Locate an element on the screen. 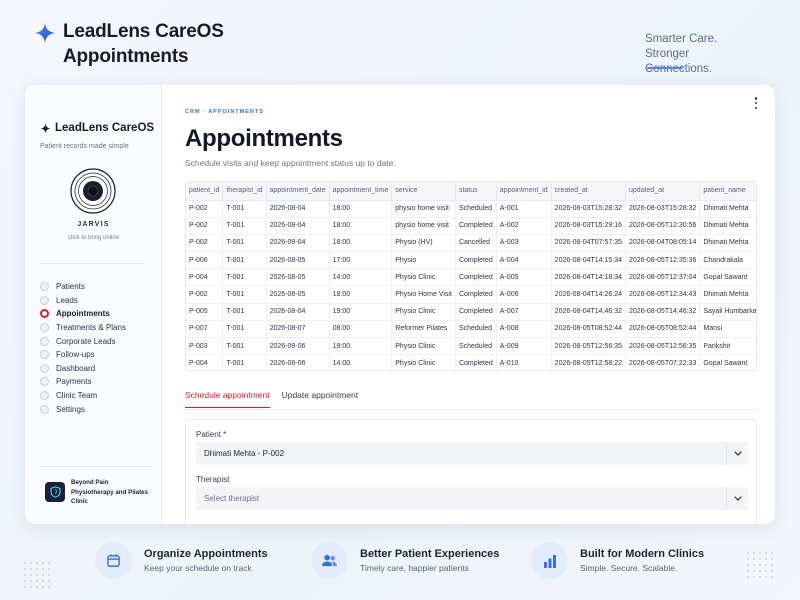 This screenshot has width=800, height=600. patient-select: Dhimati Mehta - P-002 is located at coordinates (472, 453).